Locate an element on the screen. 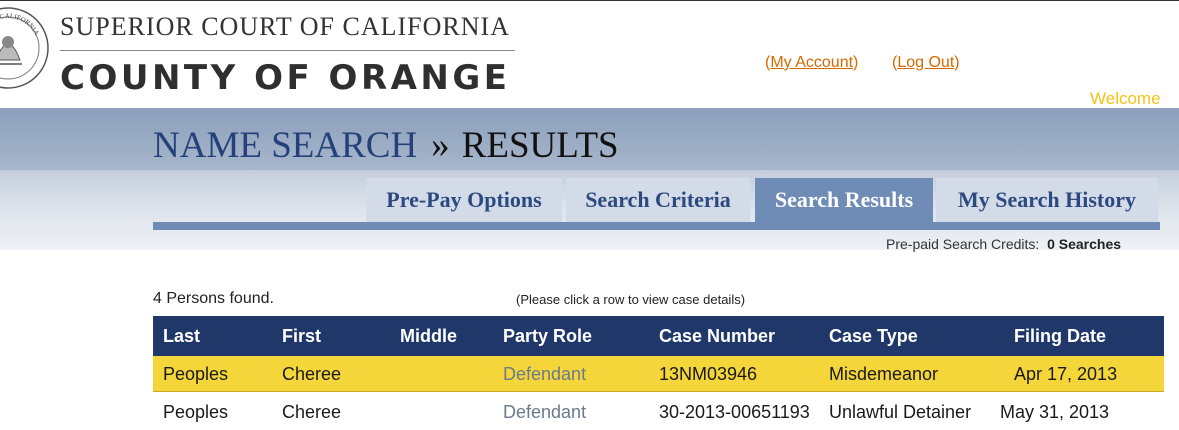 This screenshot has height=430, width=1179. column-header-party-role: Party Role is located at coordinates (547, 336).